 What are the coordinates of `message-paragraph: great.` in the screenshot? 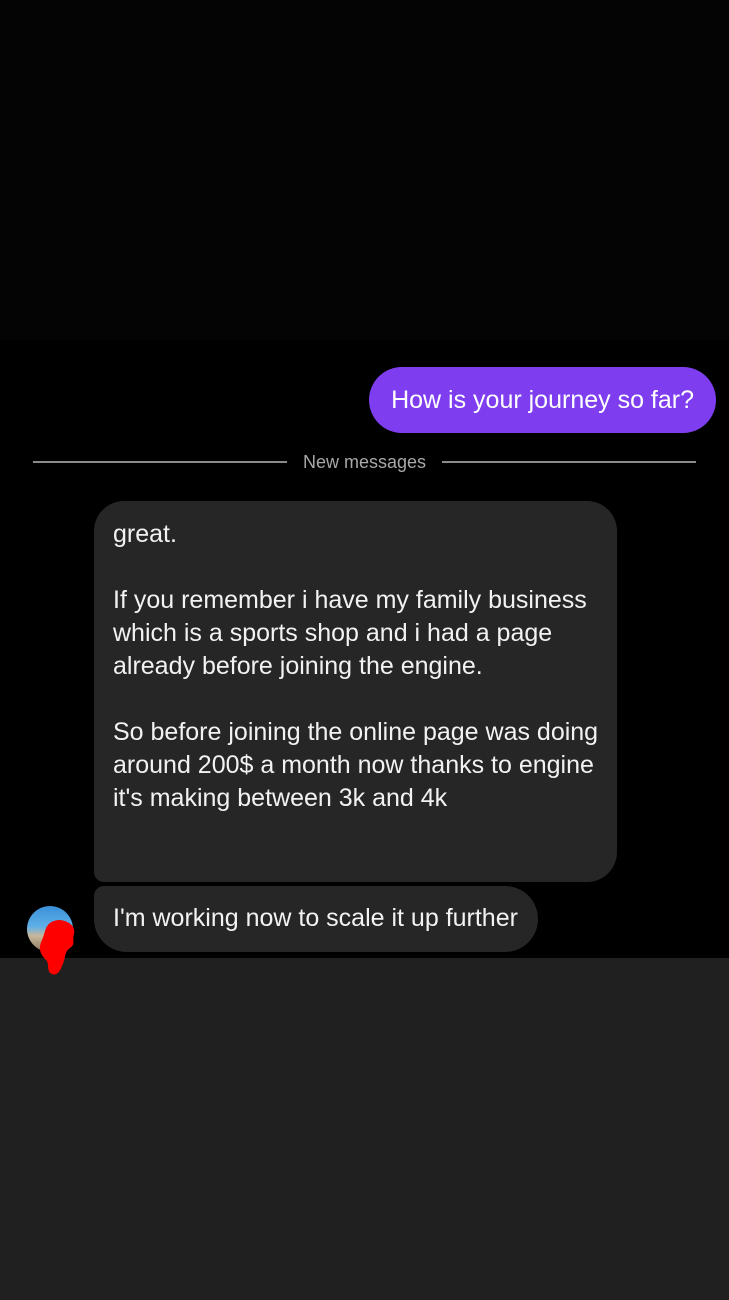 It's located at (145, 534).